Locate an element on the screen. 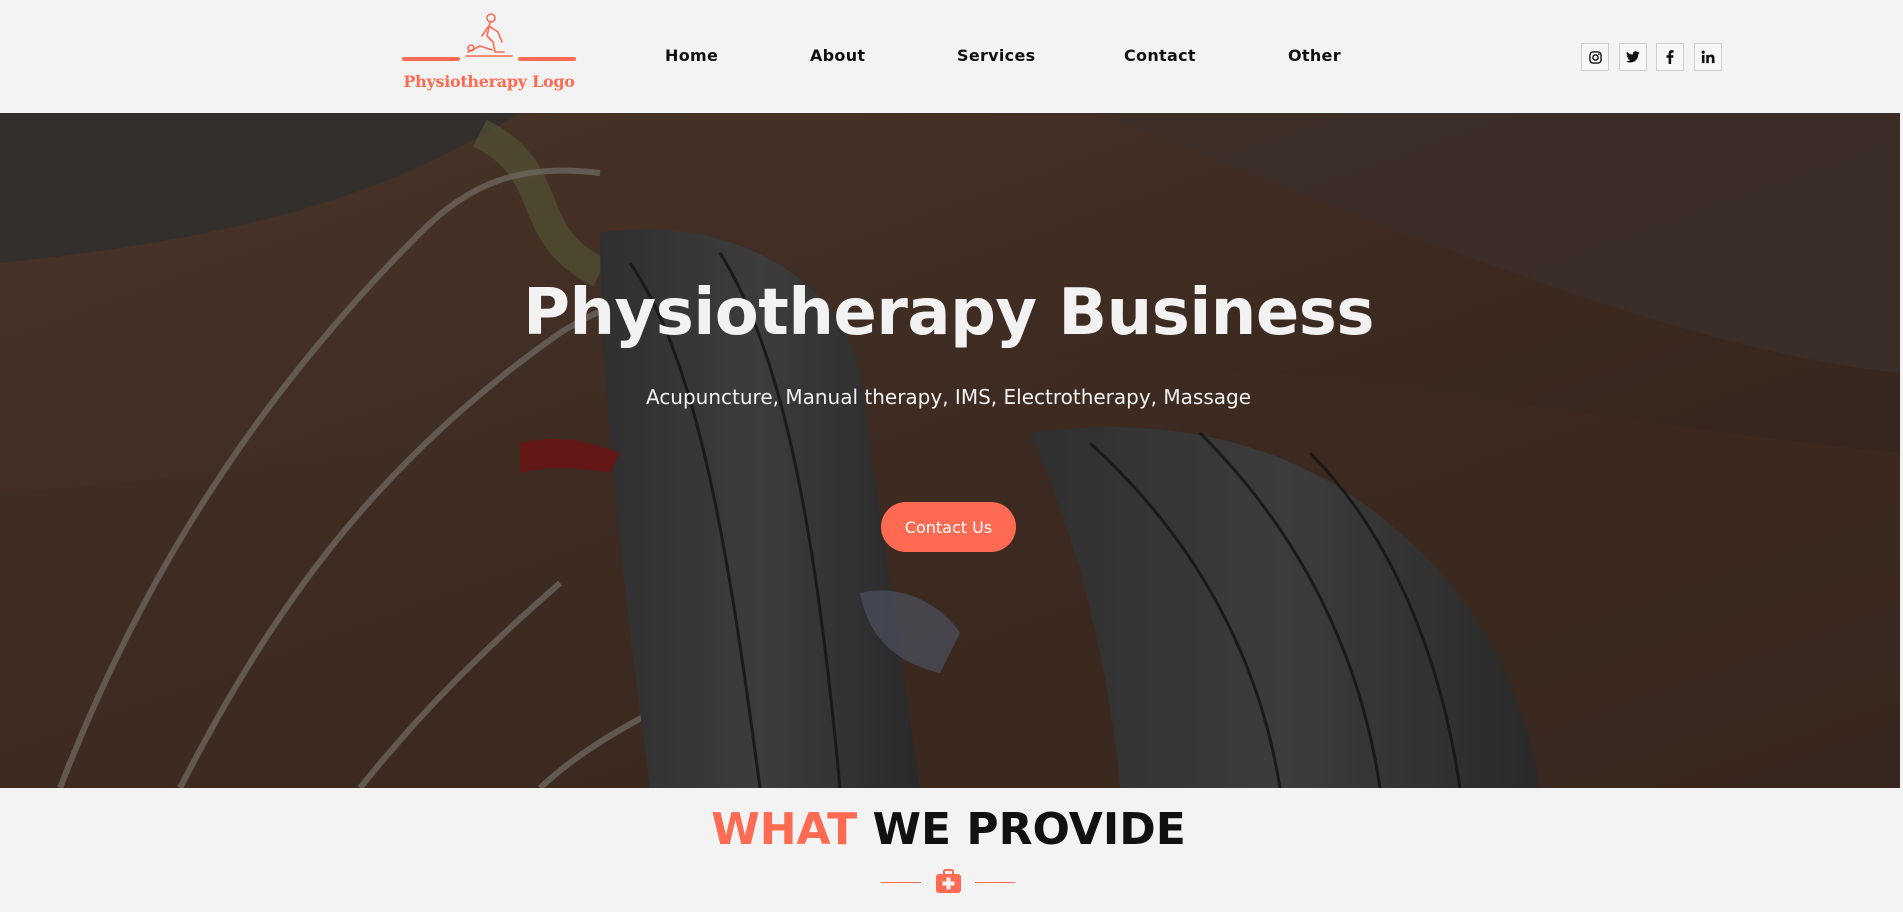 This screenshot has width=1903, height=912. twitter-icon is located at coordinates (1633, 57).